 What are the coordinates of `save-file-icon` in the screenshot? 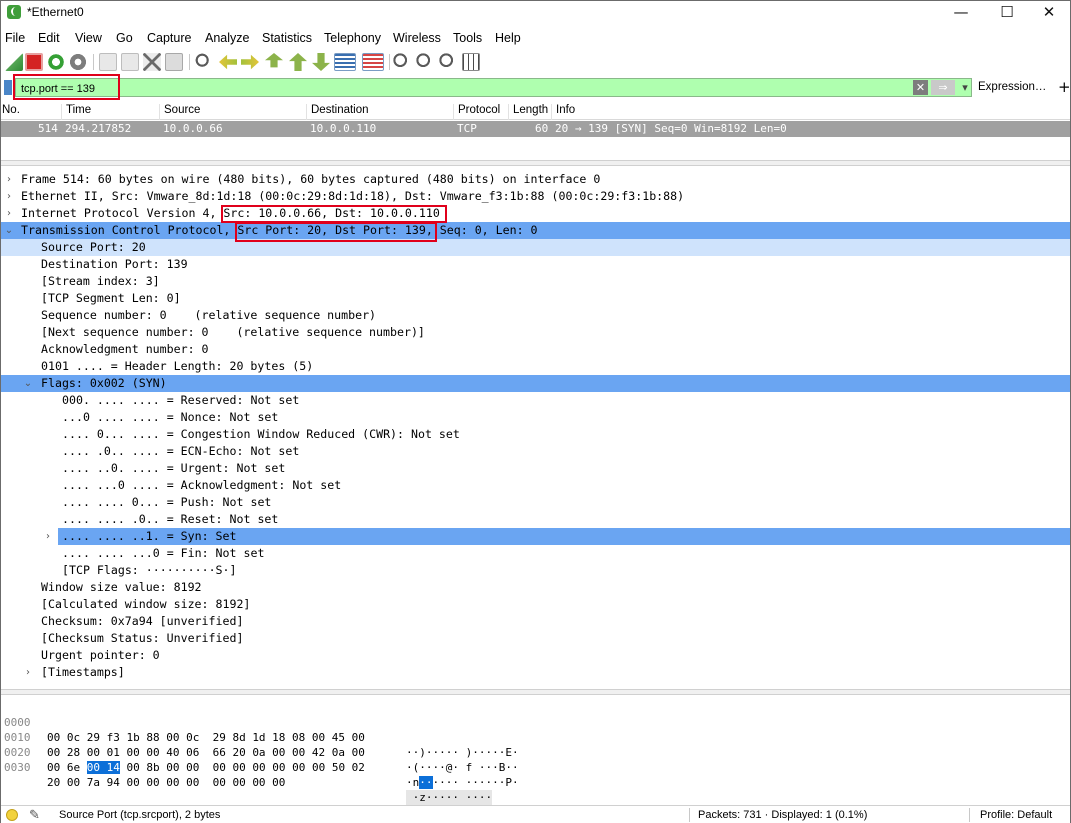 It's located at (130, 62).